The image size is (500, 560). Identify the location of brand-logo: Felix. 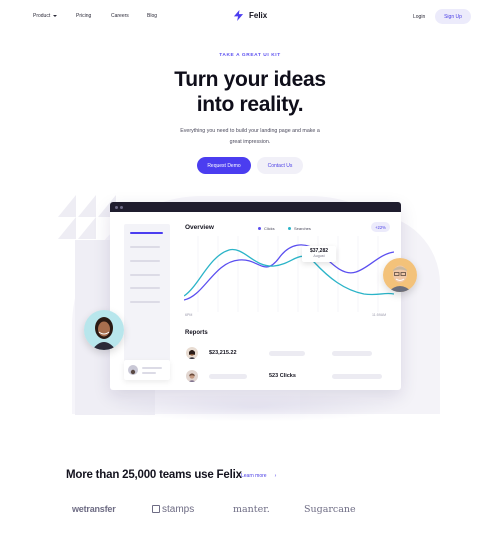
(250, 15).